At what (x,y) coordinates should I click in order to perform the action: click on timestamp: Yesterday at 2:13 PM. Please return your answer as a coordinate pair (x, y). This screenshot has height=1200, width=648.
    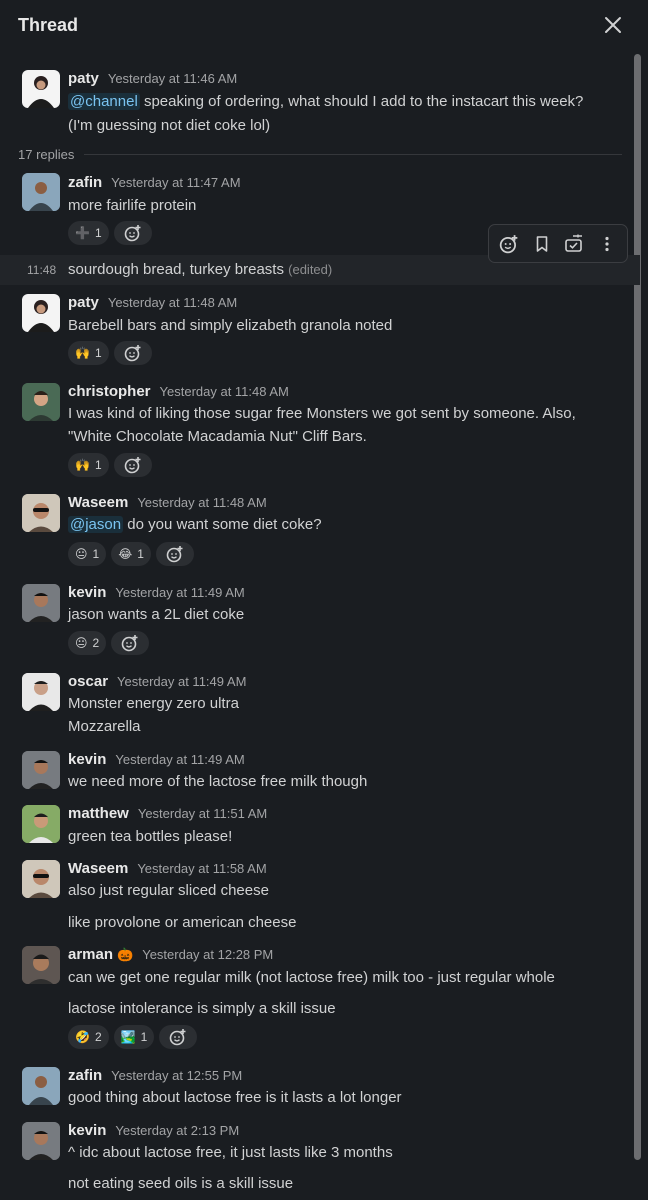
    Looking at the image, I should click on (177, 1130).